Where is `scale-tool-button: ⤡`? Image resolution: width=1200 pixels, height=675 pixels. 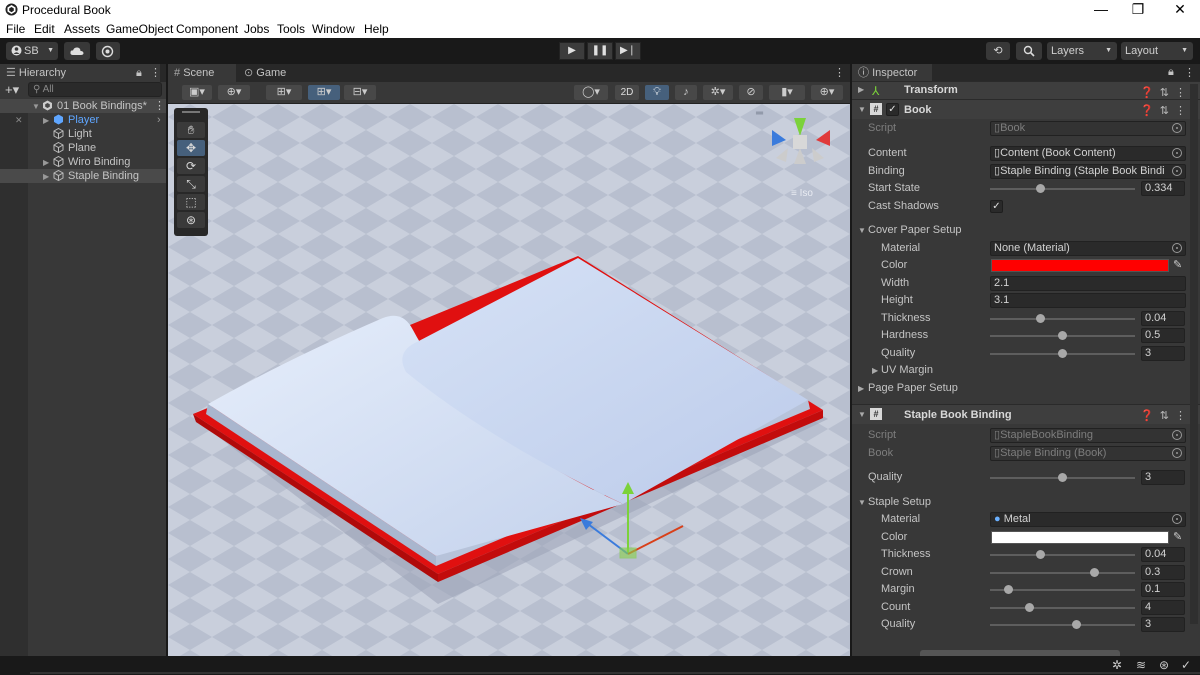 scale-tool-button: ⤡ is located at coordinates (191, 184).